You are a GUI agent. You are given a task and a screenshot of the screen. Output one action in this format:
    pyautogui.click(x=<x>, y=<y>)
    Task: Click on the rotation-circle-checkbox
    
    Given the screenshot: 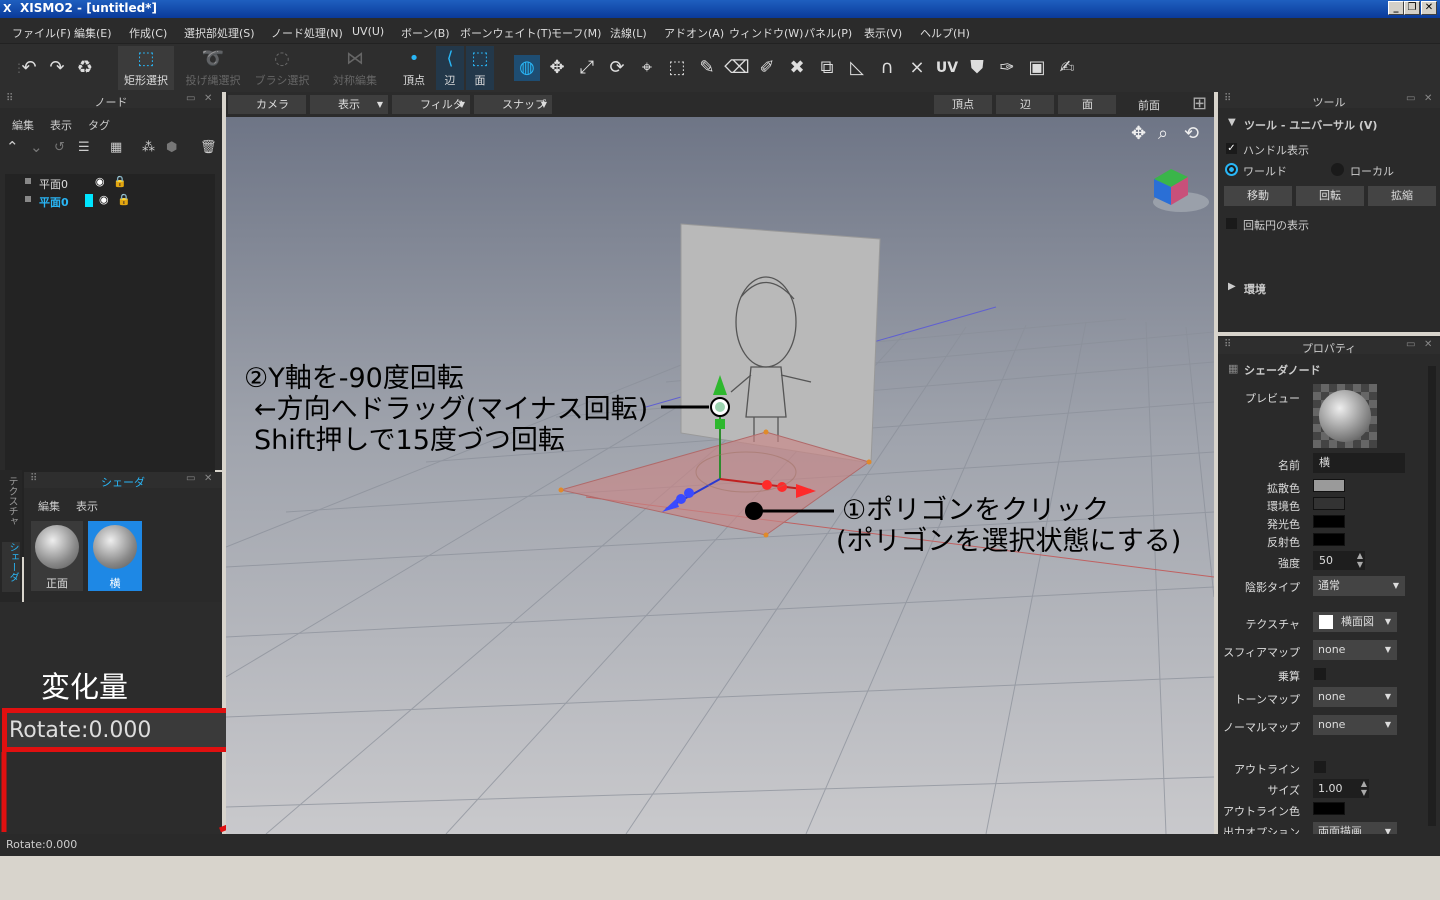 What is the action you would take?
    pyautogui.click(x=1231, y=223)
    